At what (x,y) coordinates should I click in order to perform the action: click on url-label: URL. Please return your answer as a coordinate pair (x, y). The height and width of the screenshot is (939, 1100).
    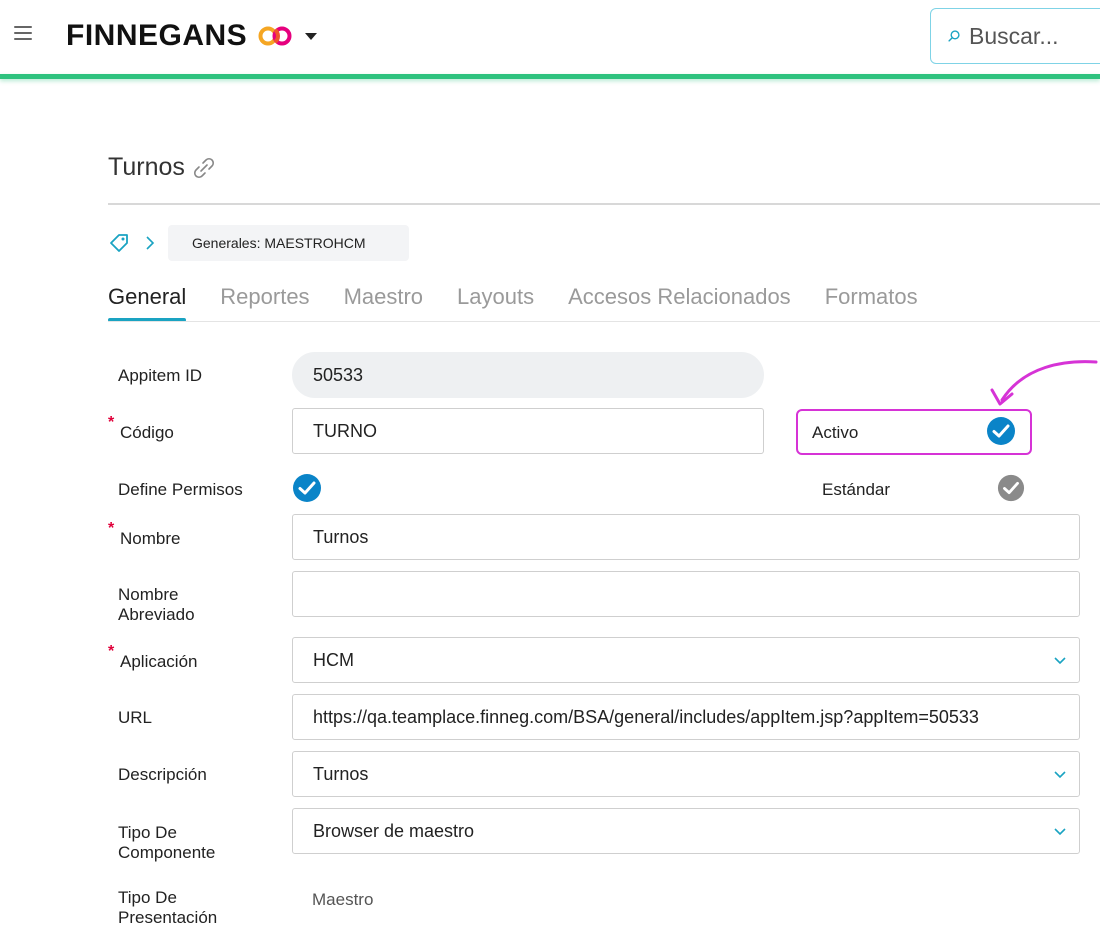
    Looking at the image, I should click on (135, 717).